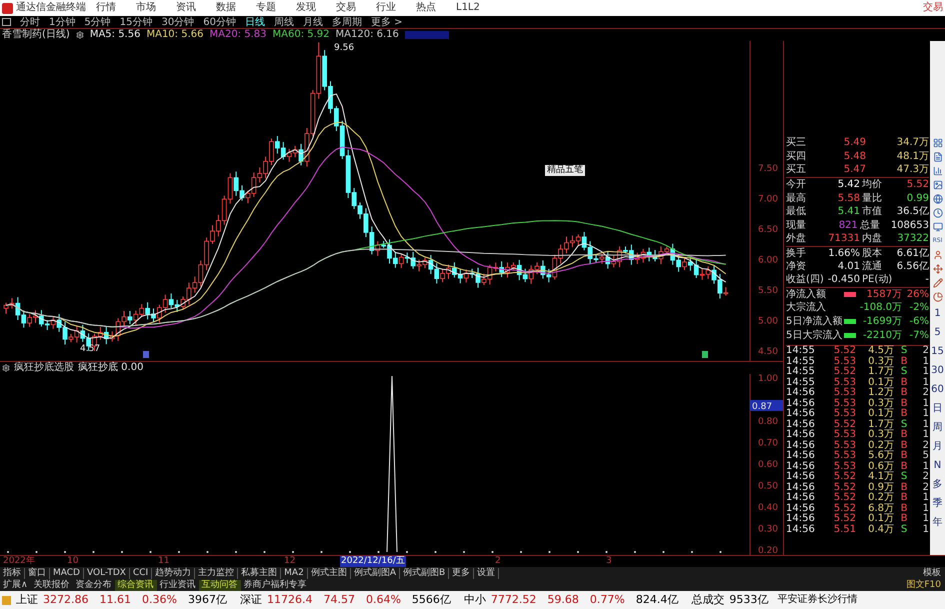  I want to click on period-tab: 日线, so click(254, 22).